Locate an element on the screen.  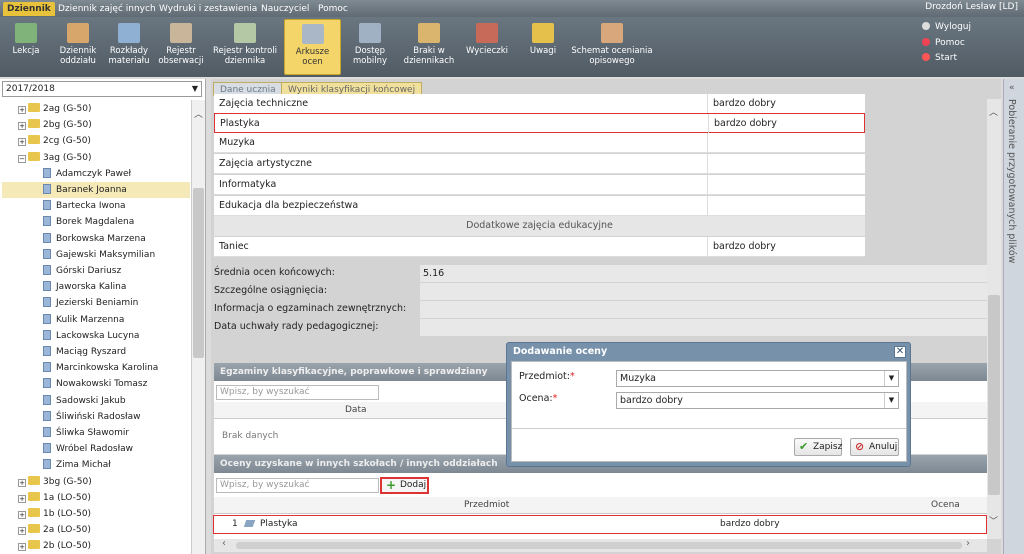
grade-row: Informatyka is located at coordinates (539, 185).